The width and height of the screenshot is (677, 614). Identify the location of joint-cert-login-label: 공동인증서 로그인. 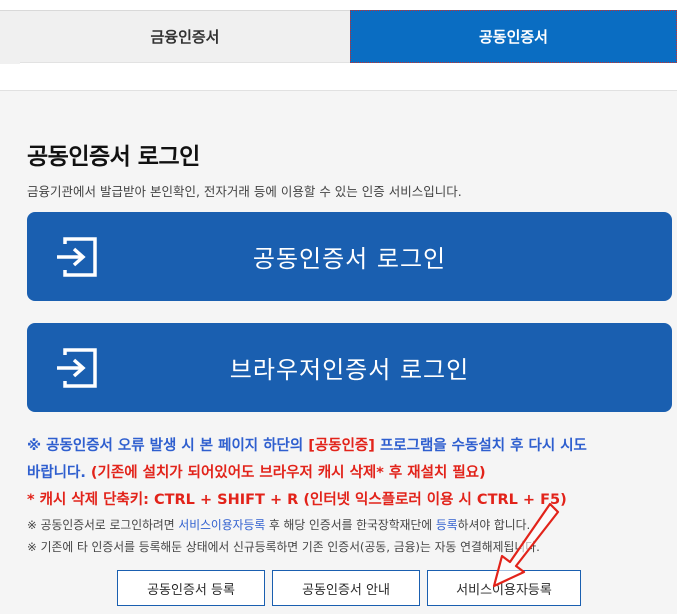
(349, 259).